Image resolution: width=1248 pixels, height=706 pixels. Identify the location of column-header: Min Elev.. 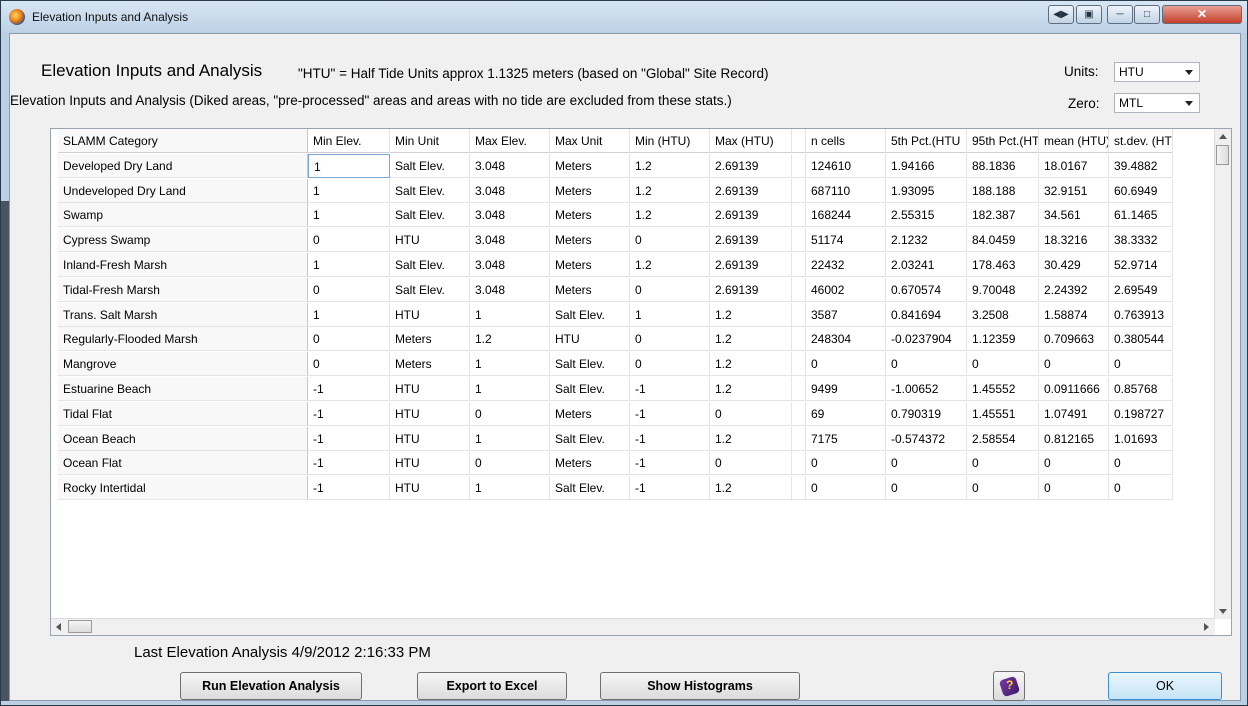
(349, 141).